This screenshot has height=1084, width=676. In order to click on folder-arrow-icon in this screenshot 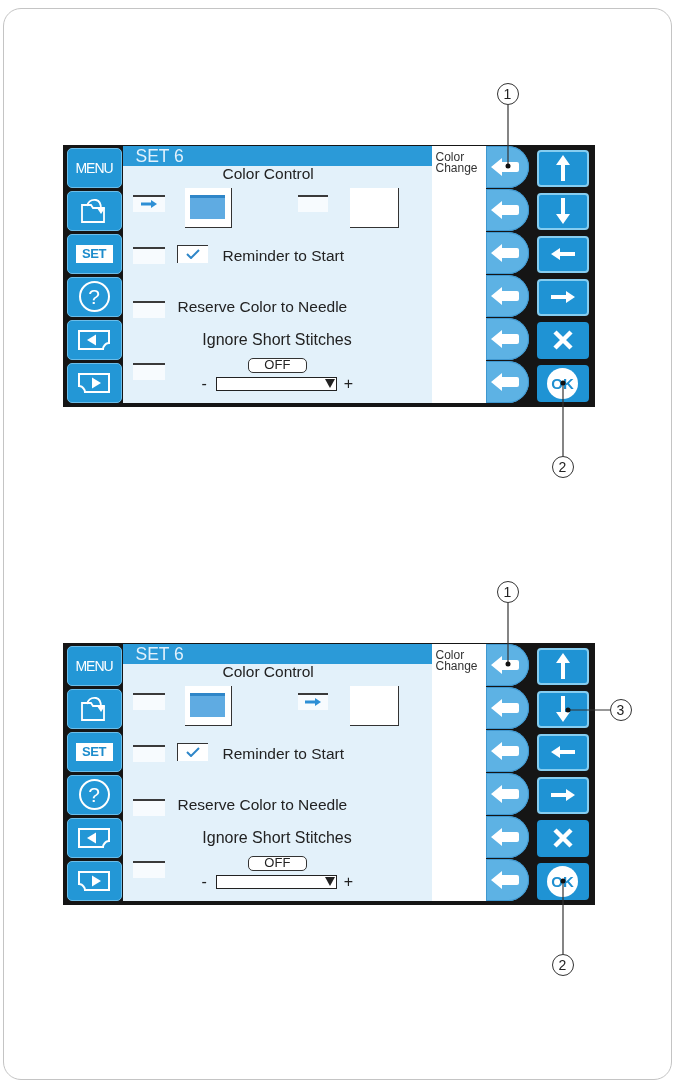, I will do `click(94, 708)`.